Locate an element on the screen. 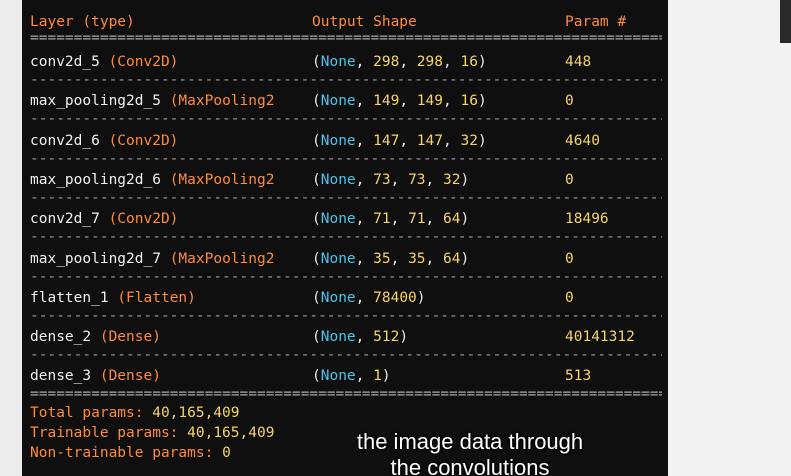  param-count: 4640 is located at coordinates (582, 141).